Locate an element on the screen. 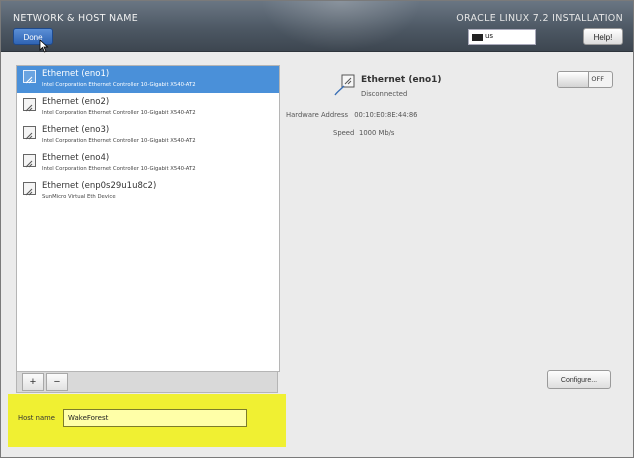 This screenshot has width=634, height=458. device-description: SunMicro Virtual Eth Device is located at coordinates (79, 197).